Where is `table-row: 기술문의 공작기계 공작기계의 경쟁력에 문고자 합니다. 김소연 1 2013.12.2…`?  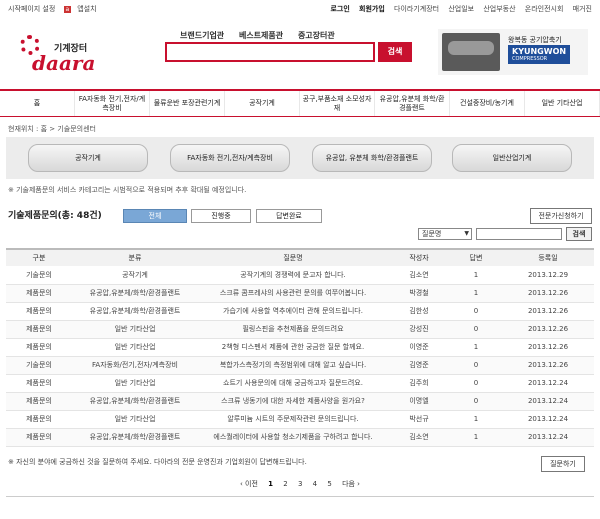
table-row: 기술문의 공작기계 공작기계의 경쟁력에 문고자 합니다. 김소연 1 2013.12.2… is located at coordinates (300, 275).